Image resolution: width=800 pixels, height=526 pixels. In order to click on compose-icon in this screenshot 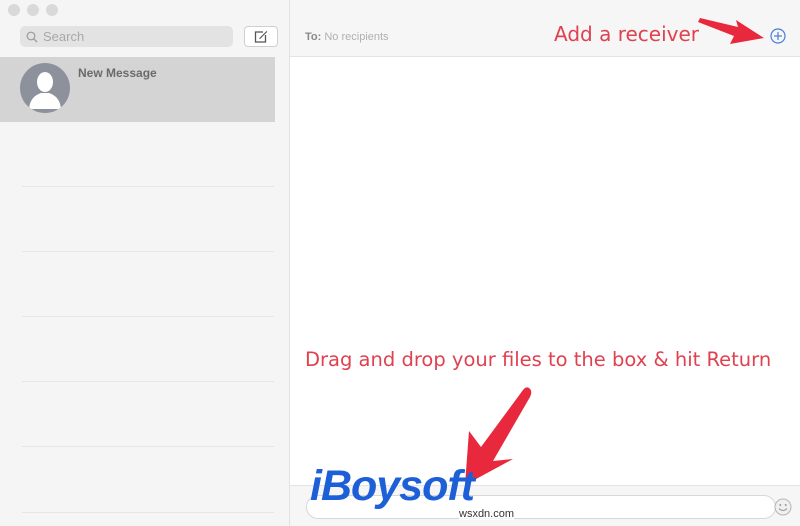, I will do `click(261, 37)`.